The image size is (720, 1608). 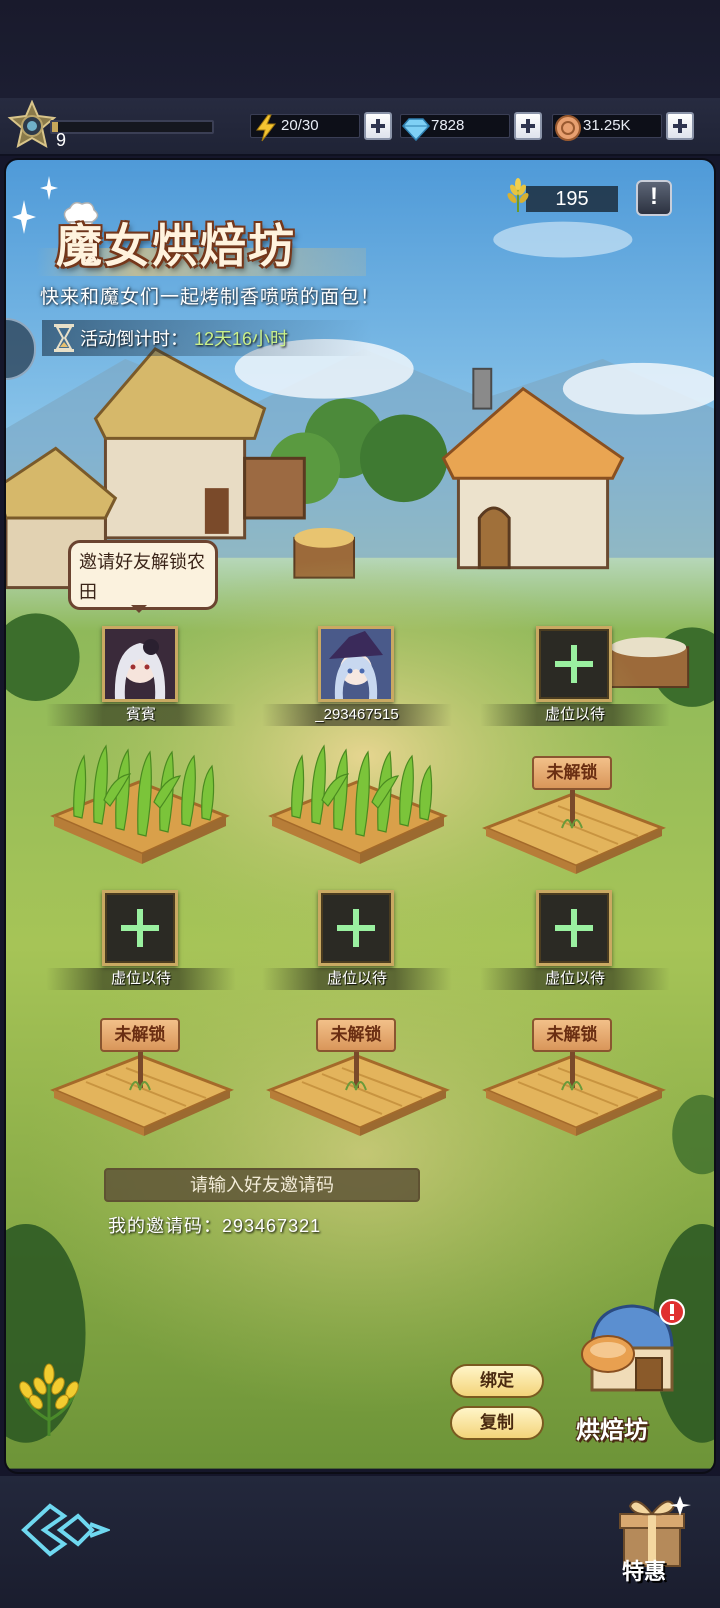 What do you see at coordinates (266, 128) in the screenshot?
I see `lightning-icon` at bounding box center [266, 128].